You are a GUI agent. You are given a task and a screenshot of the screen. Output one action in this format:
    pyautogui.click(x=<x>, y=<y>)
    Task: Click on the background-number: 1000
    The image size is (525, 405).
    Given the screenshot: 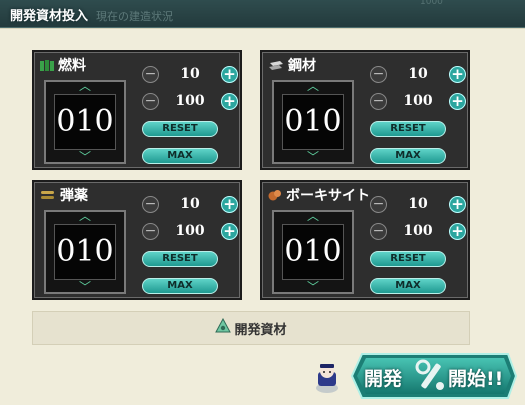 What is the action you would take?
    pyautogui.click(x=431, y=3)
    